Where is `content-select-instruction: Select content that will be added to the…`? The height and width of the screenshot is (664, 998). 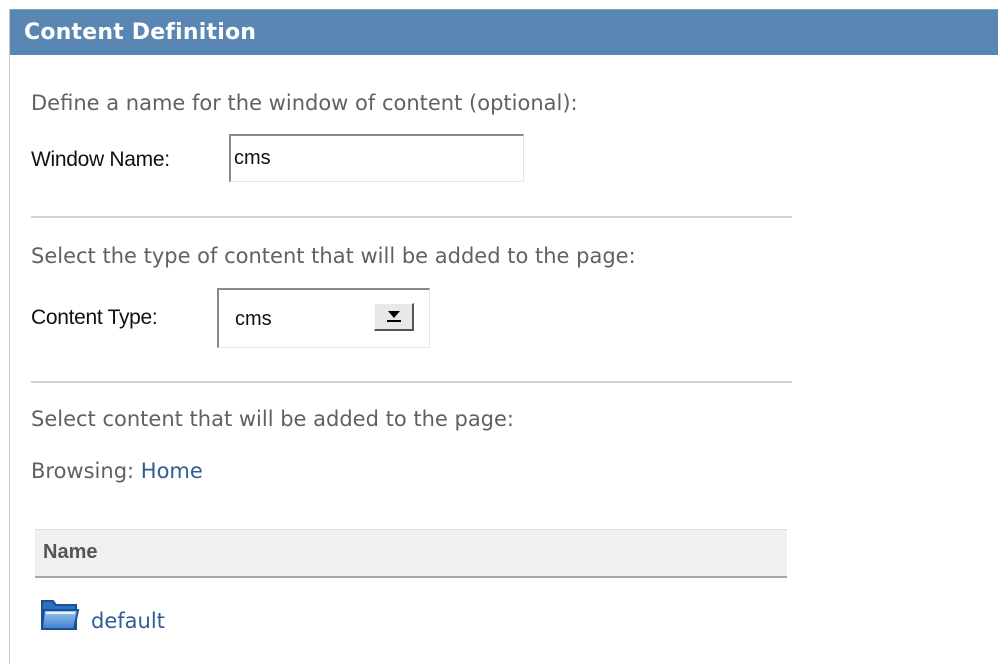 content-select-instruction: Select content that will be added to the… is located at coordinates (273, 419).